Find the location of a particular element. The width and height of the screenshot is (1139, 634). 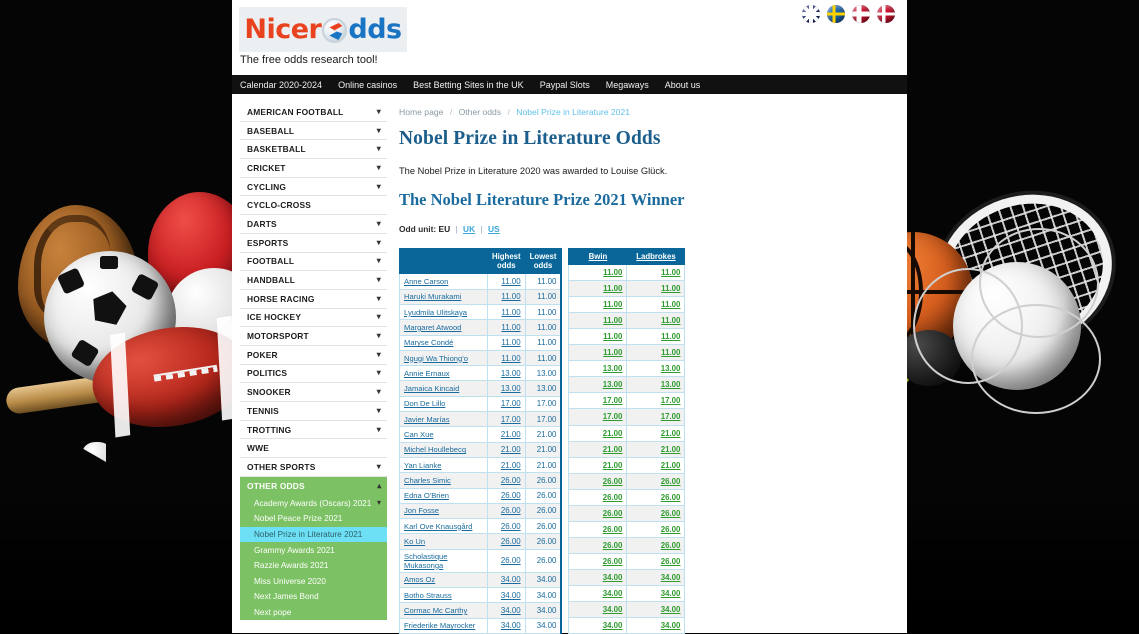

sidebar-item-cricket: CRICKET▾ is located at coordinates (313, 168).